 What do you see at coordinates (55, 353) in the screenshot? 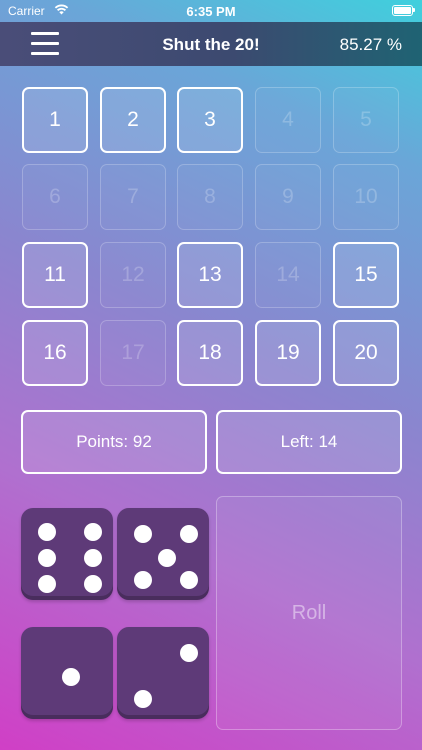
I see `tile-16: 16` at bounding box center [55, 353].